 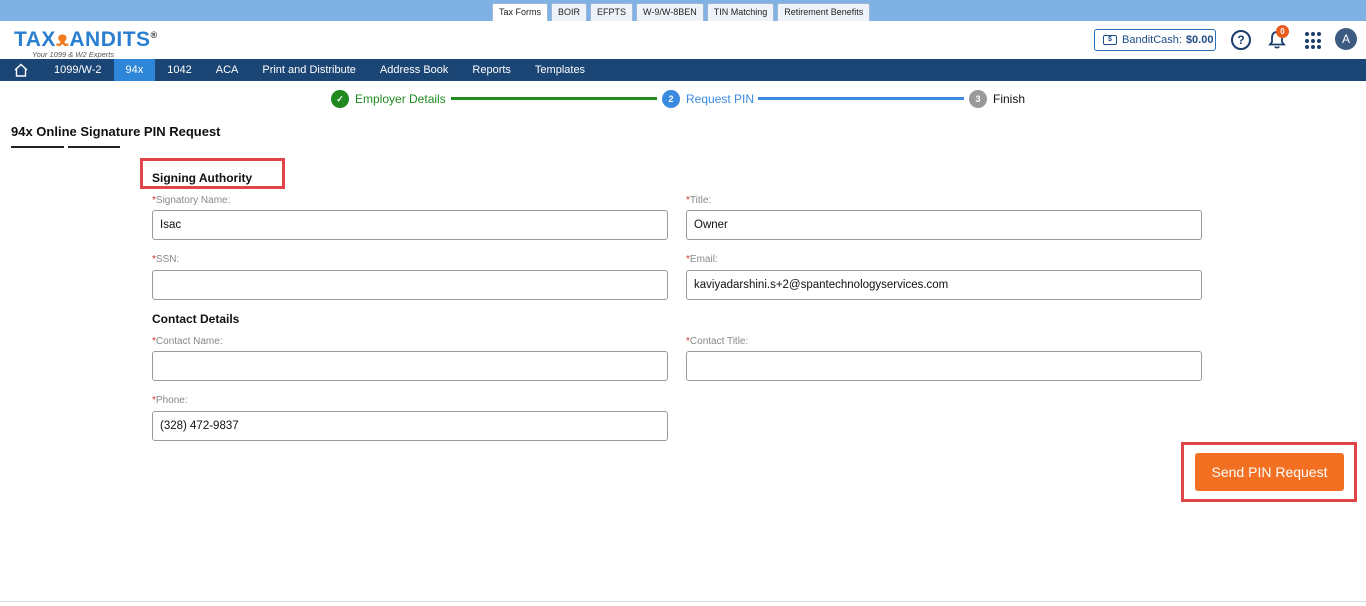 I want to click on nav-templates: Templates, so click(x=560, y=70).